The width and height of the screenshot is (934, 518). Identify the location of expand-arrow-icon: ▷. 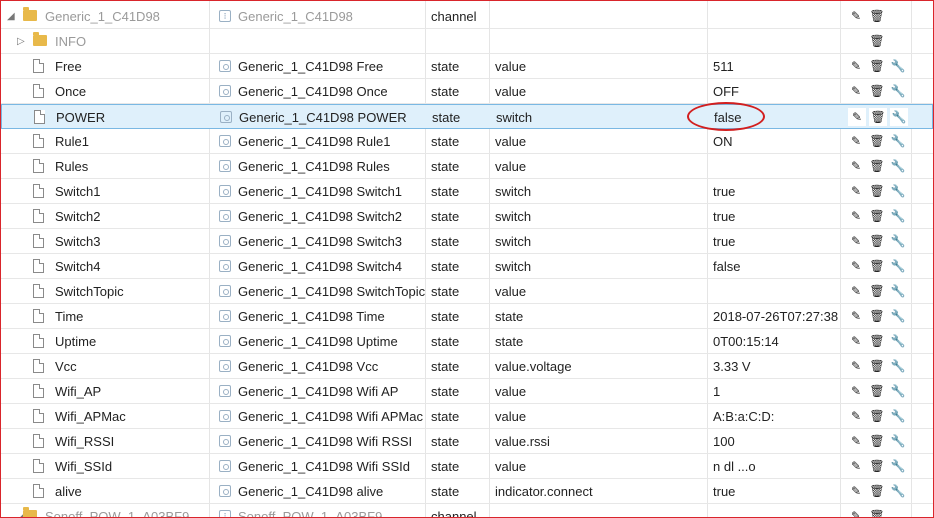
(21, 41).